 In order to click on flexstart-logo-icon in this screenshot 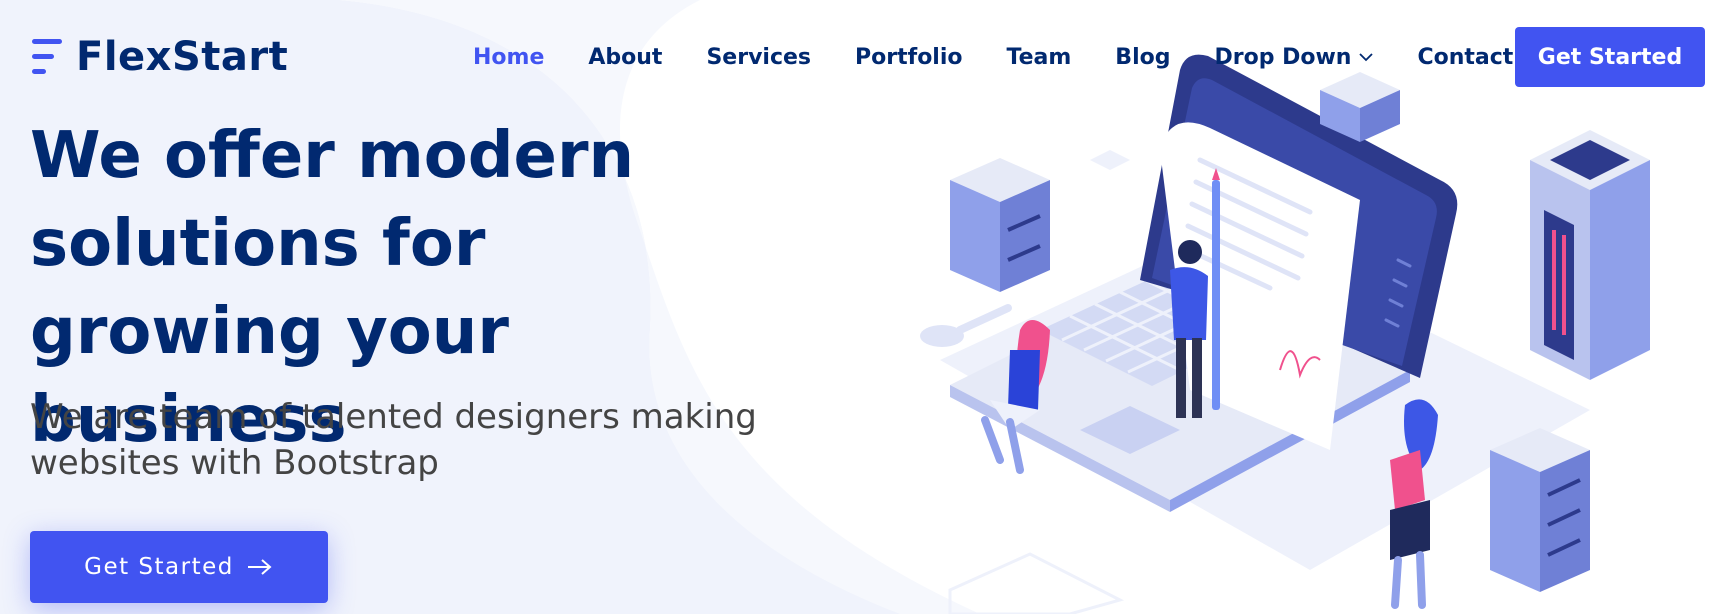, I will do `click(47, 56)`.